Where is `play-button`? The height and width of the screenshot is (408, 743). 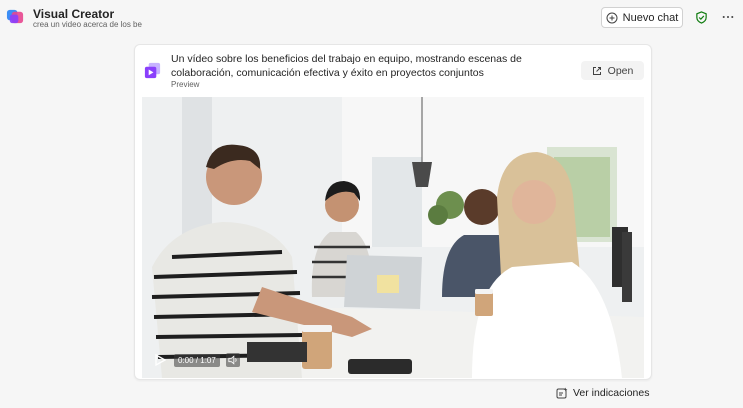 play-button is located at coordinates (160, 360).